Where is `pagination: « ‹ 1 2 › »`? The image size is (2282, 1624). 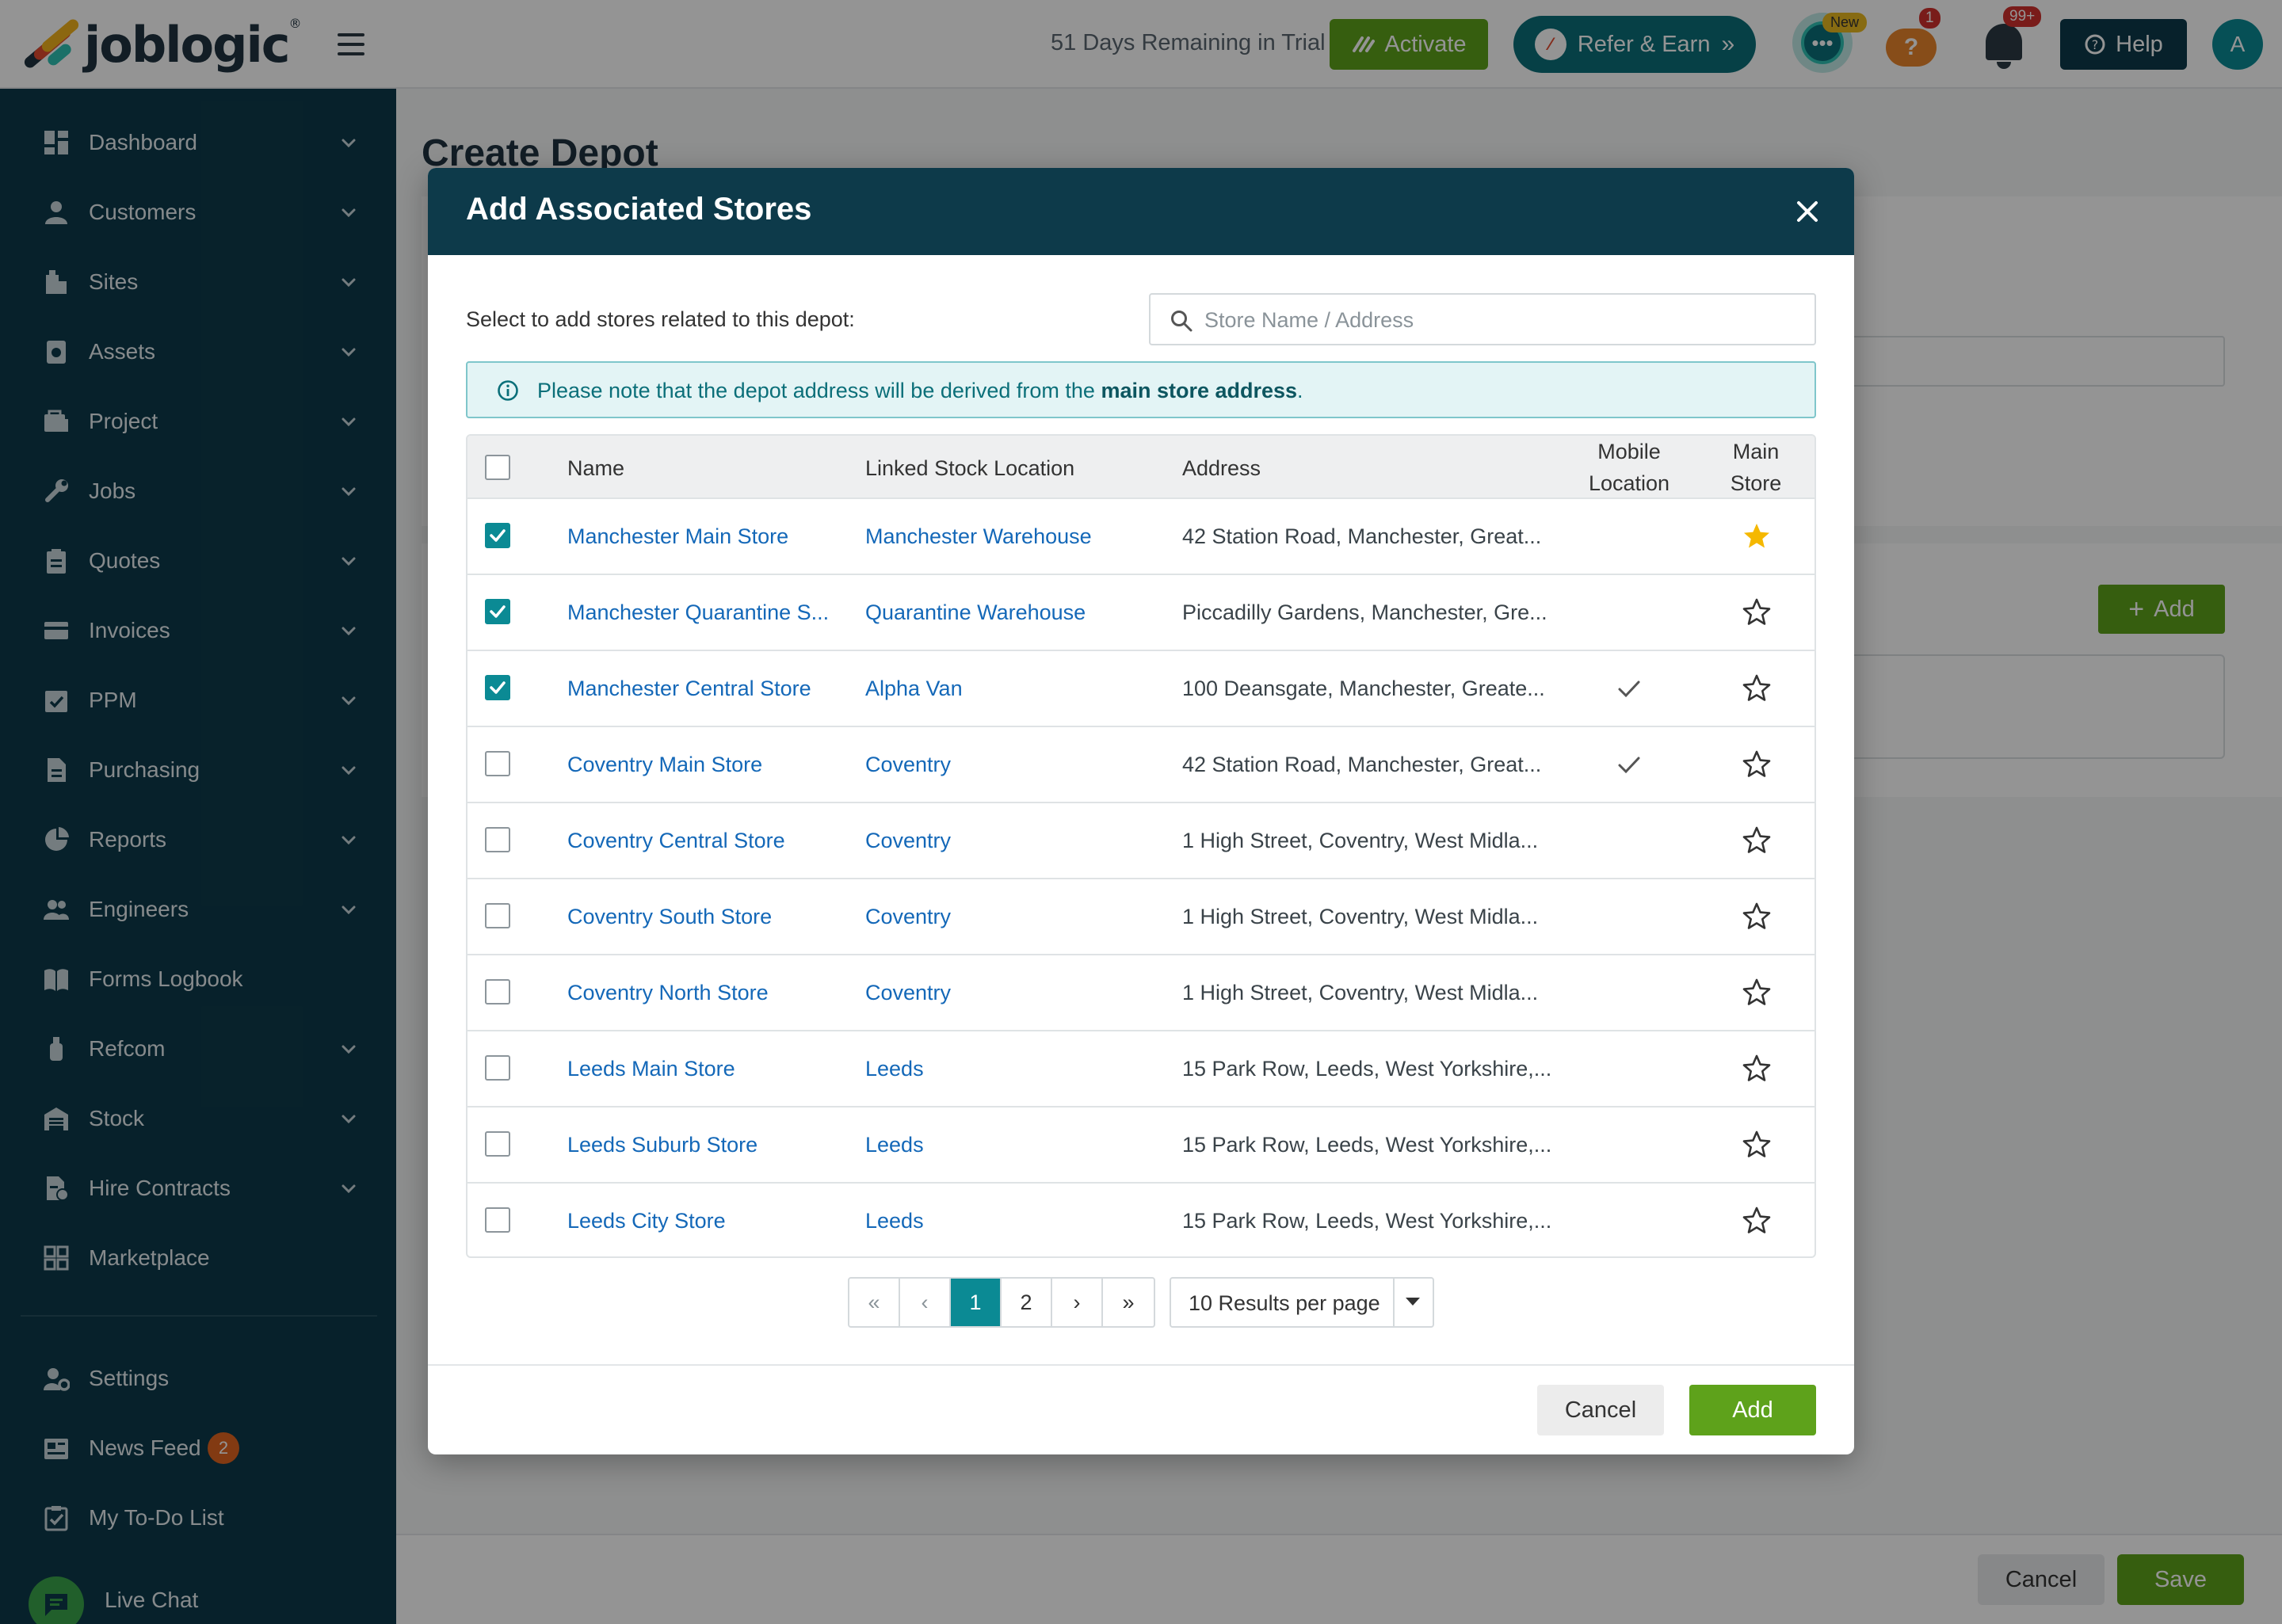 pagination: « ‹ 1 2 › » is located at coordinates (1001, 1303).